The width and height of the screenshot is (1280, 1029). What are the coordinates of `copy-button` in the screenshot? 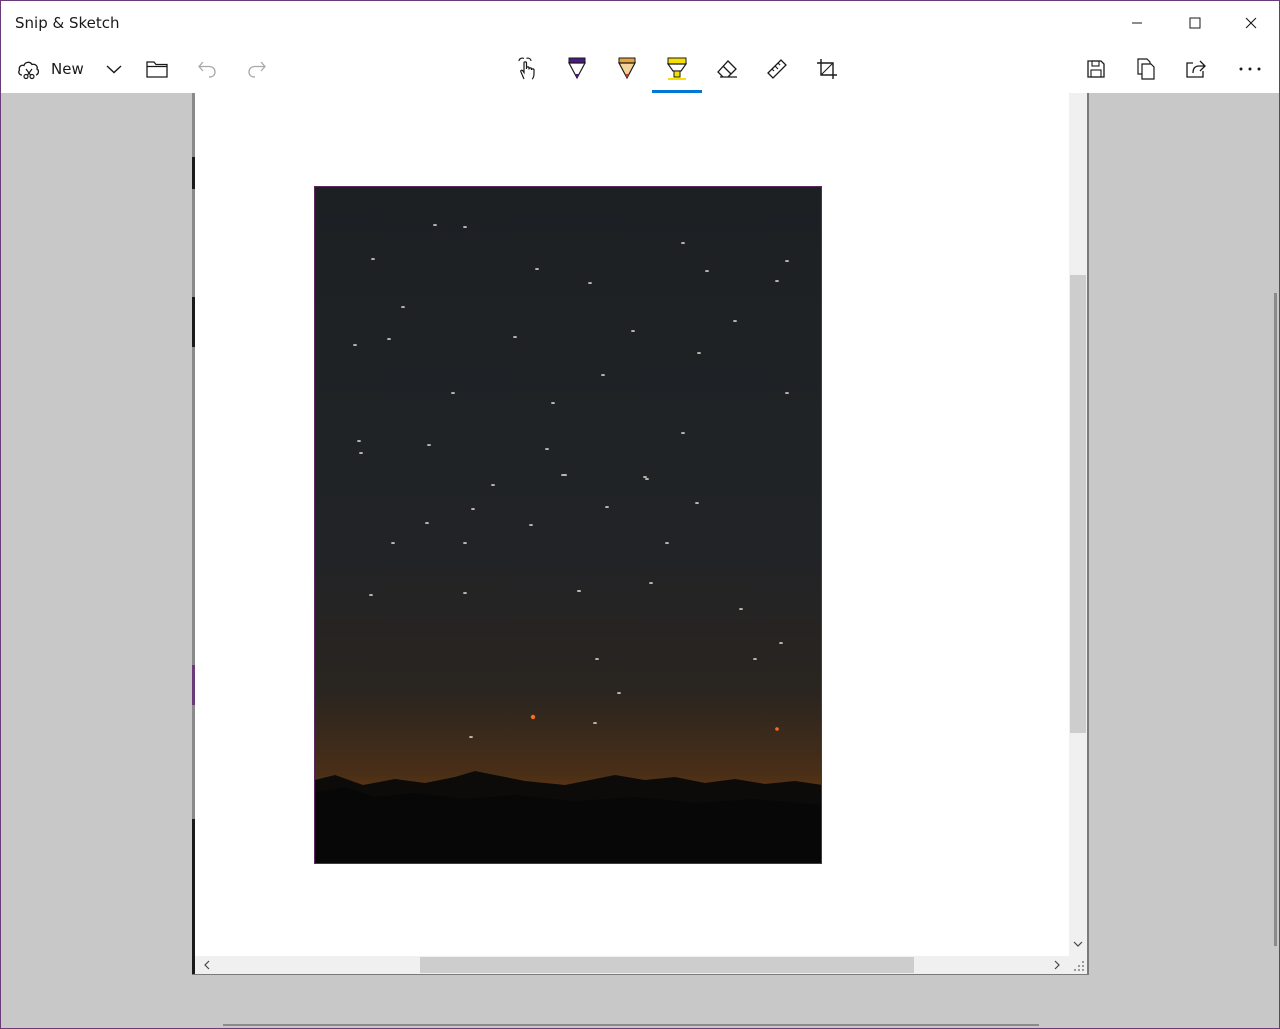 It's located at (1146, 69).